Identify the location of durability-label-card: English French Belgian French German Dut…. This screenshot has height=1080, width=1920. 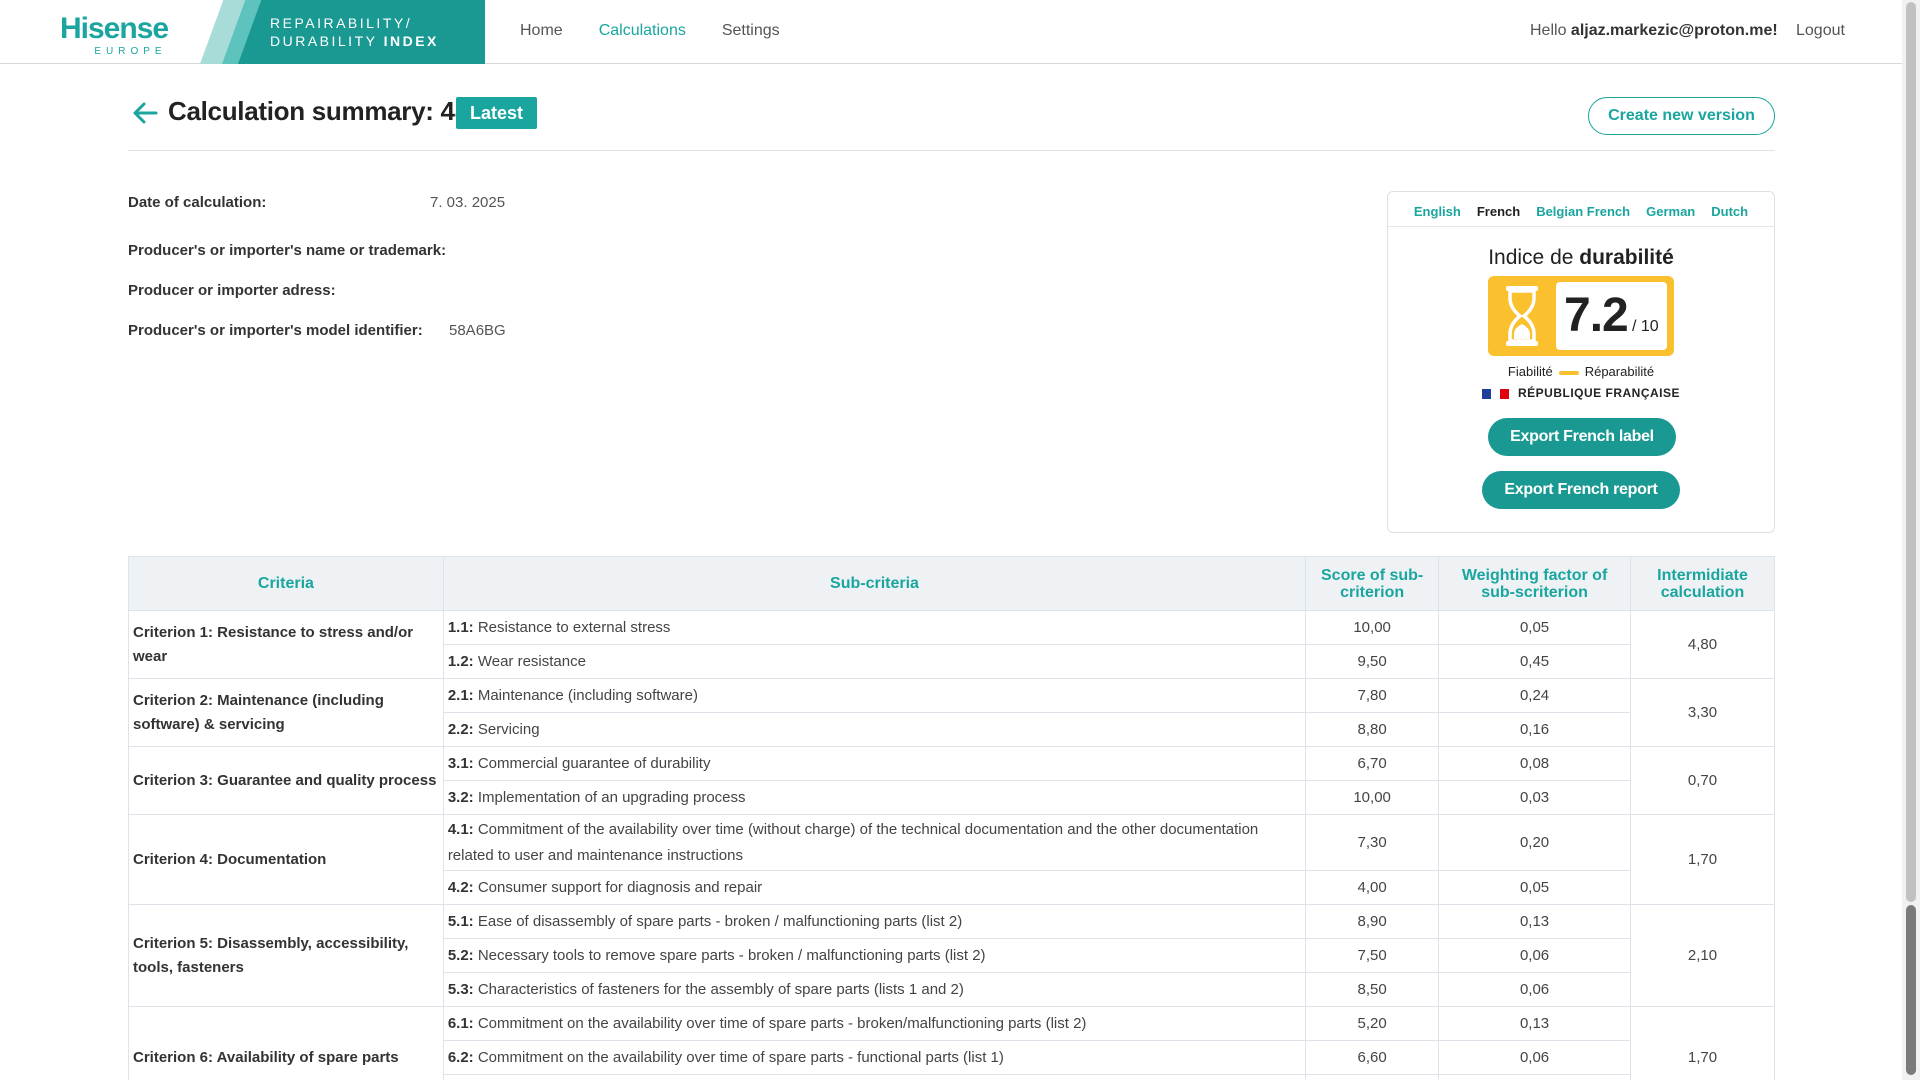
(1581, 362).